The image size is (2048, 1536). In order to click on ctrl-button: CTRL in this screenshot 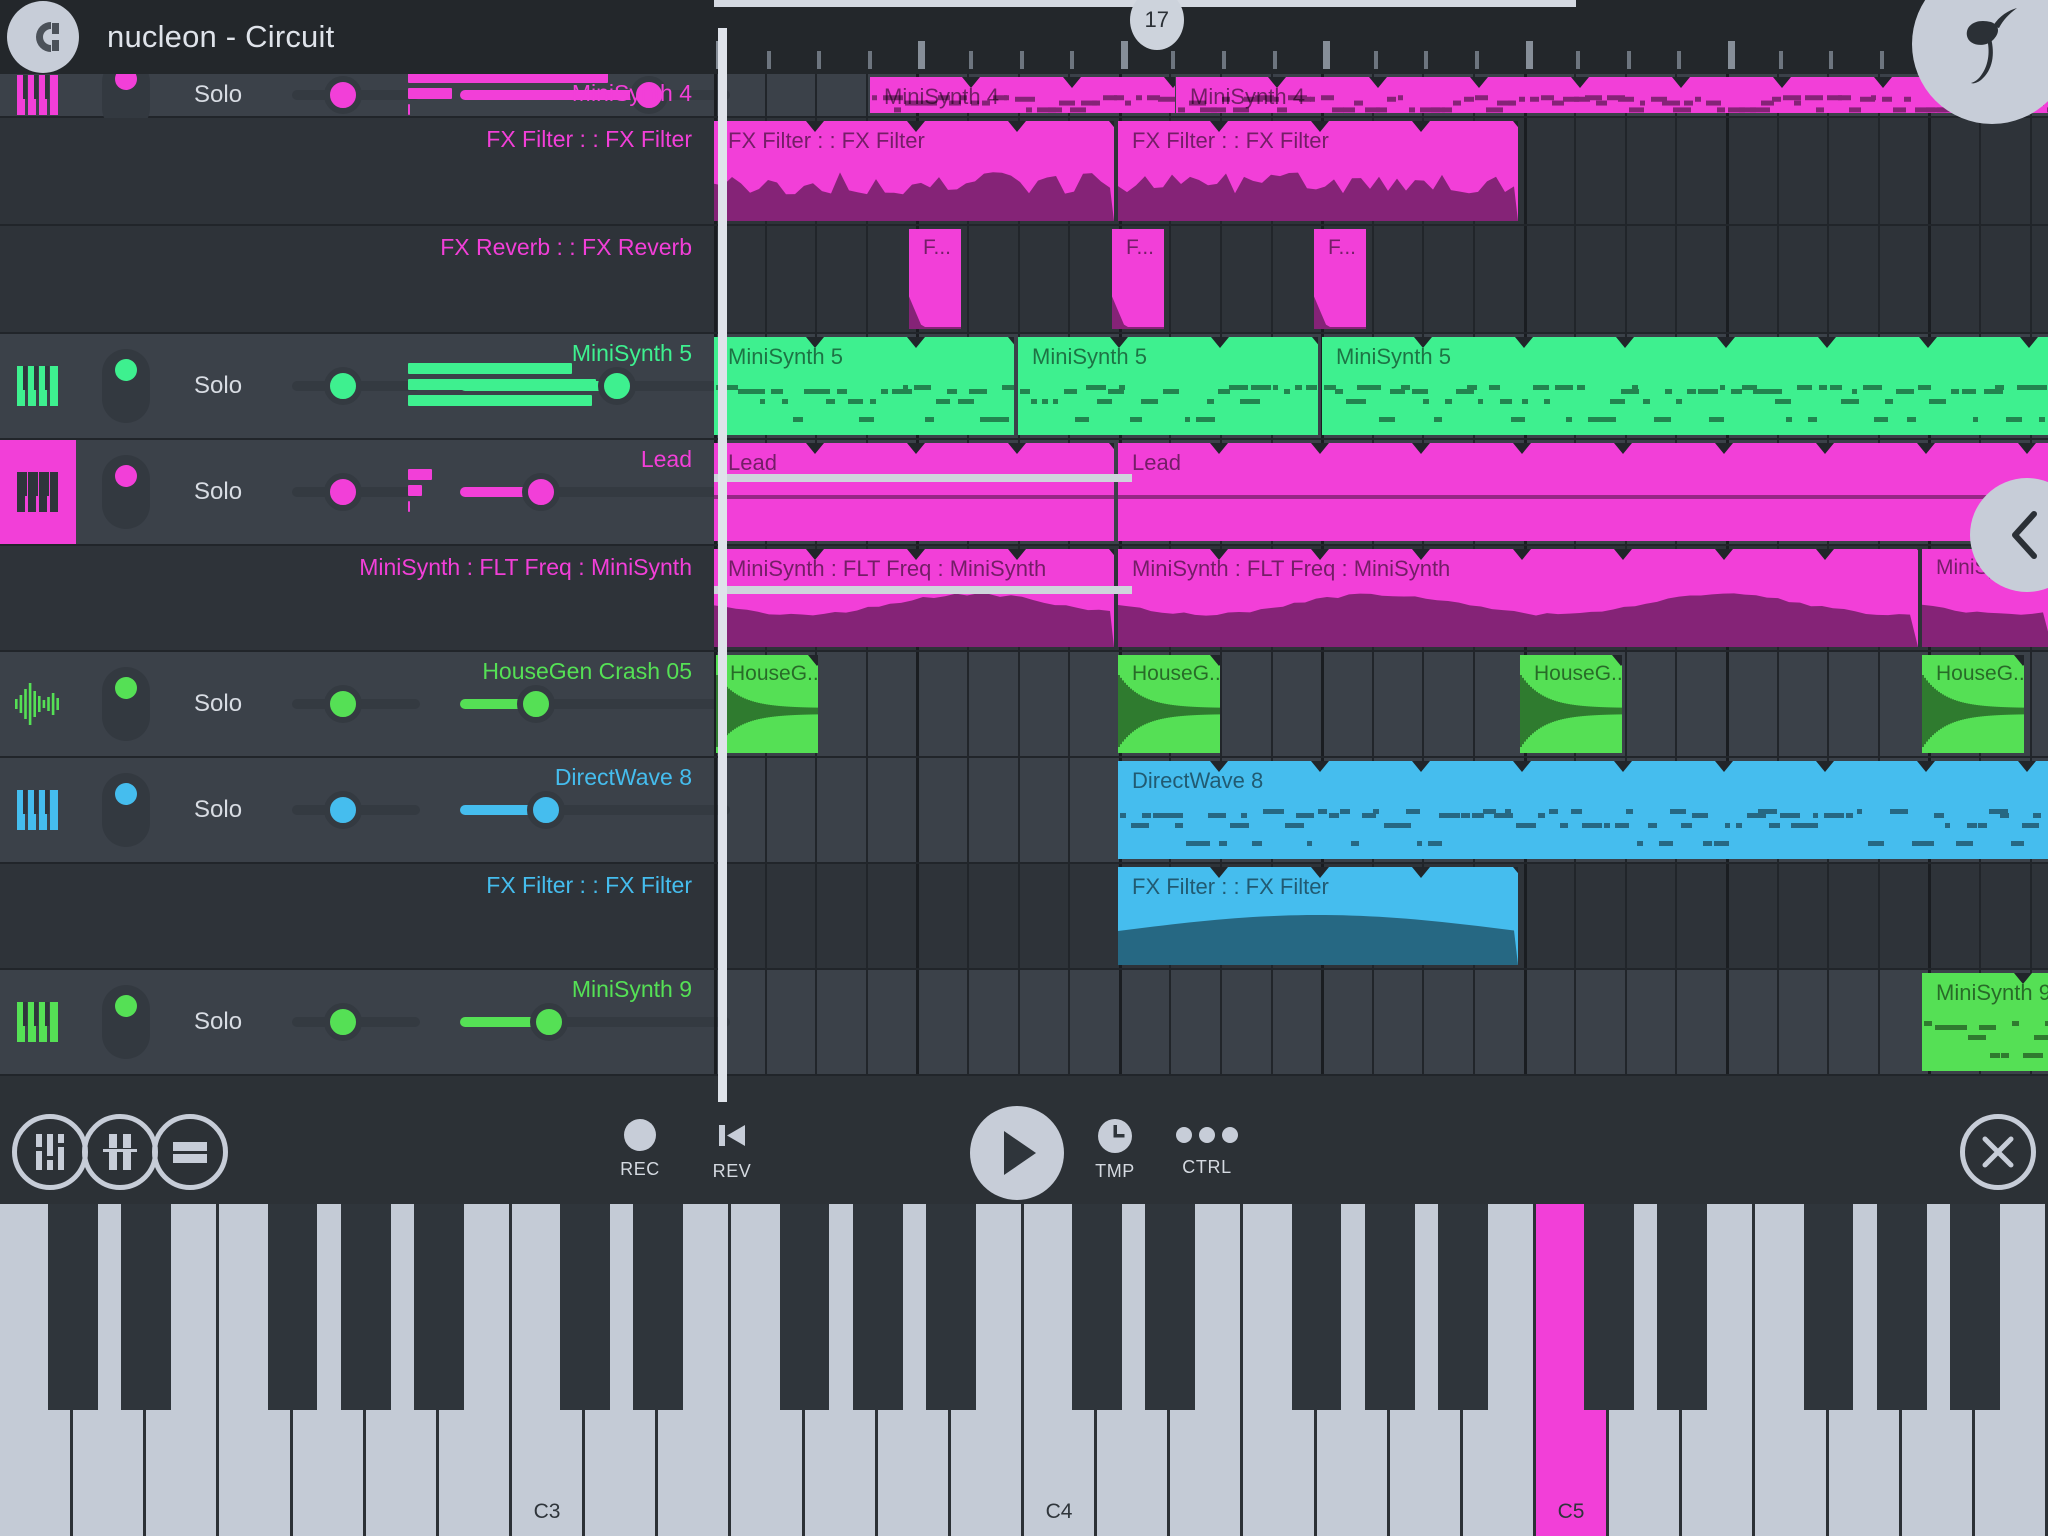, I will do `click(1207, 1152)`.